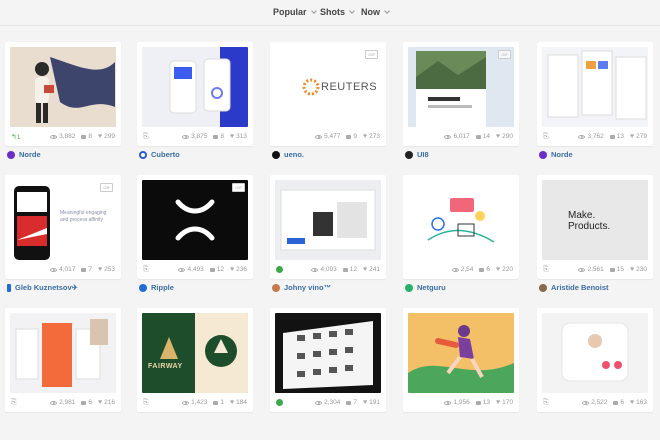 The width and height of the screenshot is (660, 440). I want to click on shot-card-11: ⎘ 2,981 6 ♥ 216, so click(63, 360).